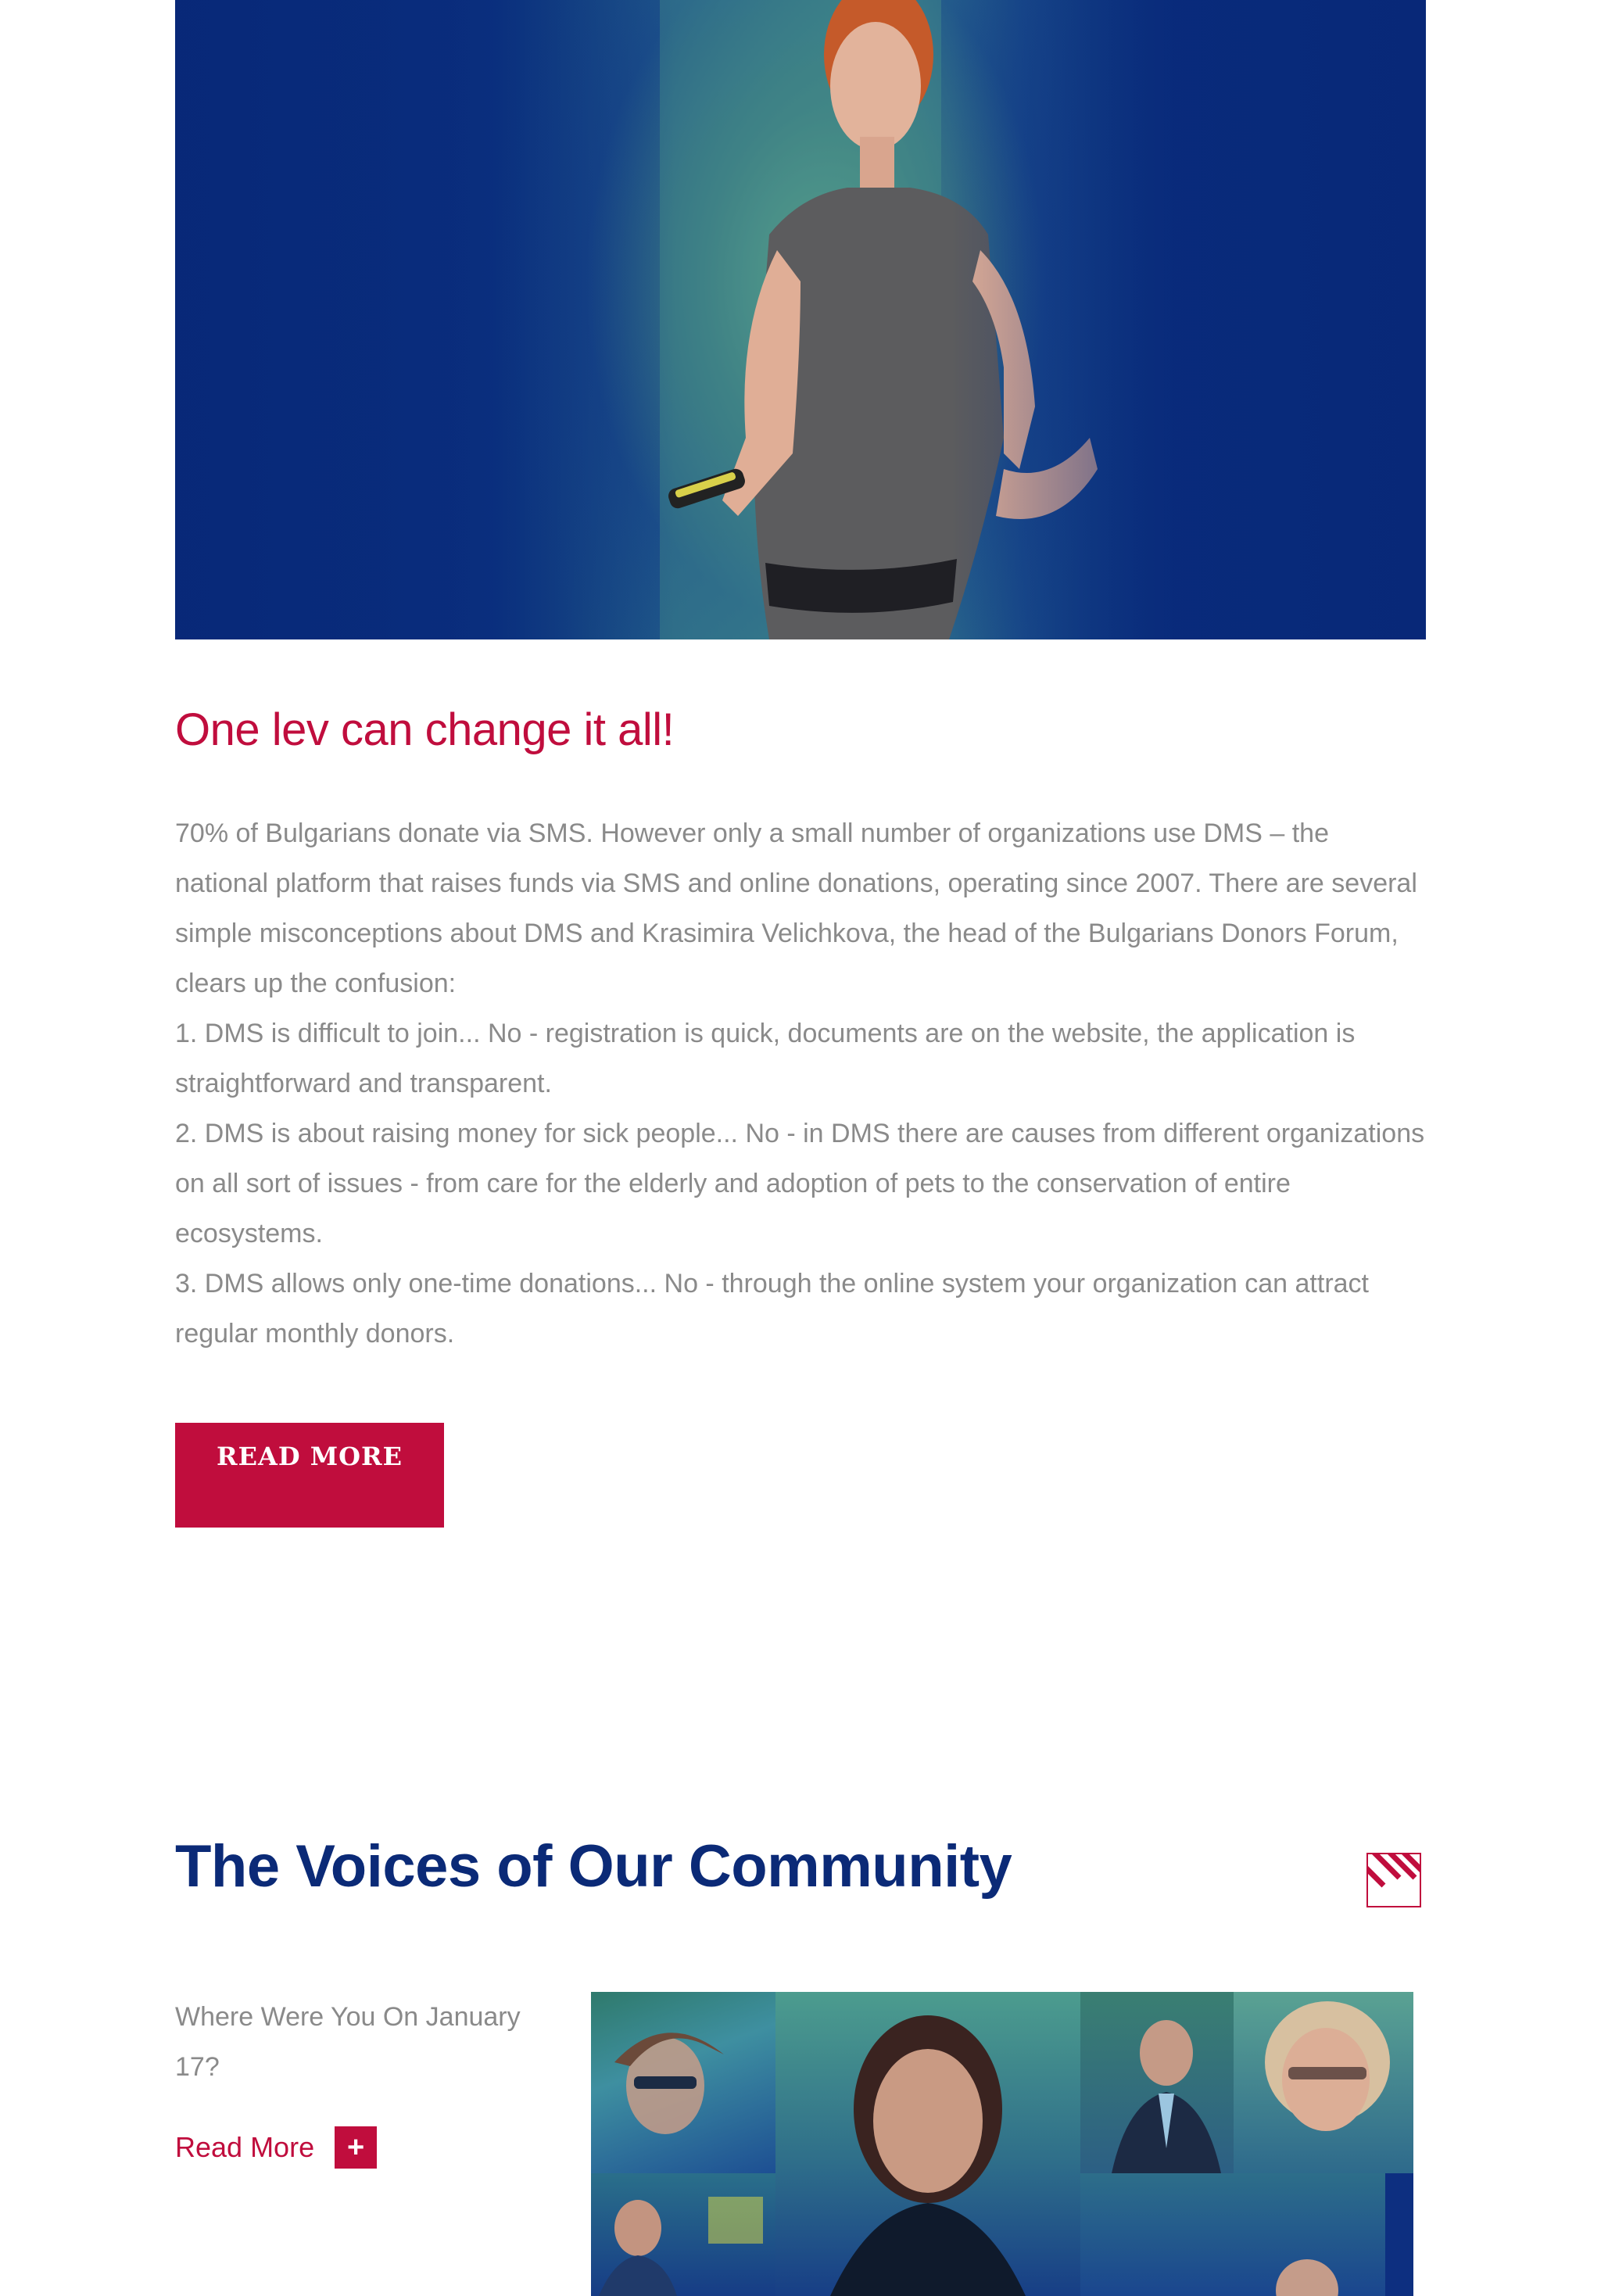 This screenshot has width=1601, height=2296. I want to click on community-item-text: Where Were You On January 17?, so click(348, 2042).